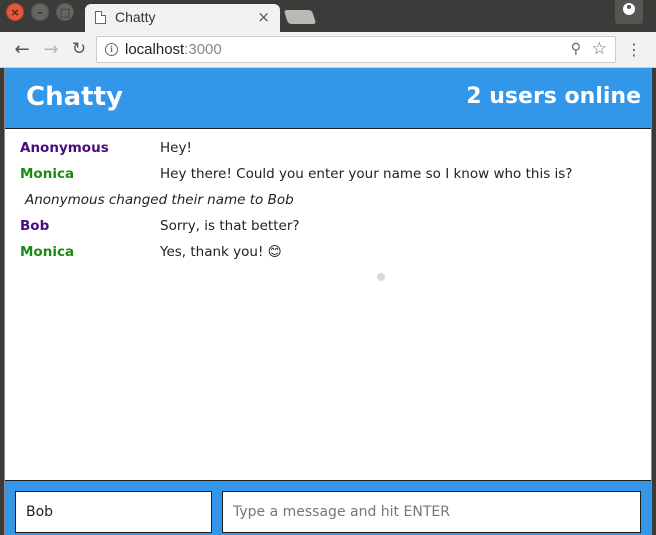 Image resolution: width=656 pixels, height=535 pixels. I want to click on menu-icon: ⋮, so click(634, 50).